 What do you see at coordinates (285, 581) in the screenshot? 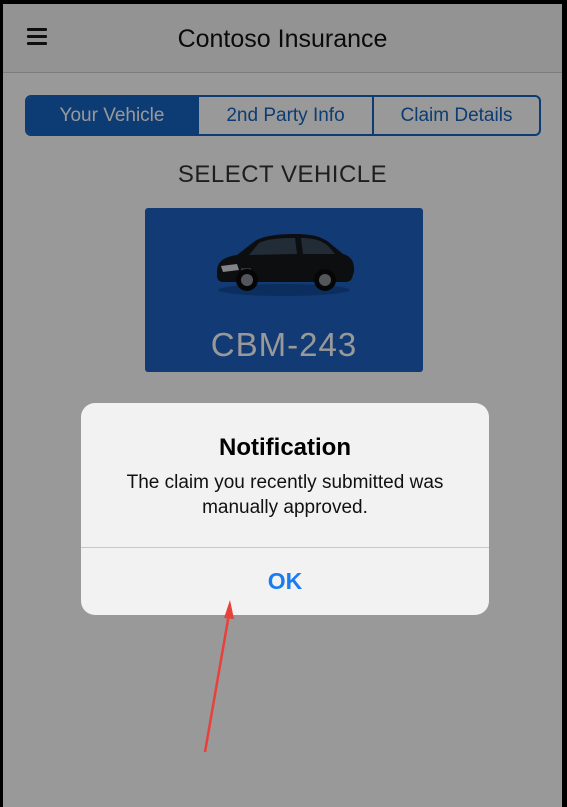
I see `ok-button: OK` at bounding box center [285, 581].